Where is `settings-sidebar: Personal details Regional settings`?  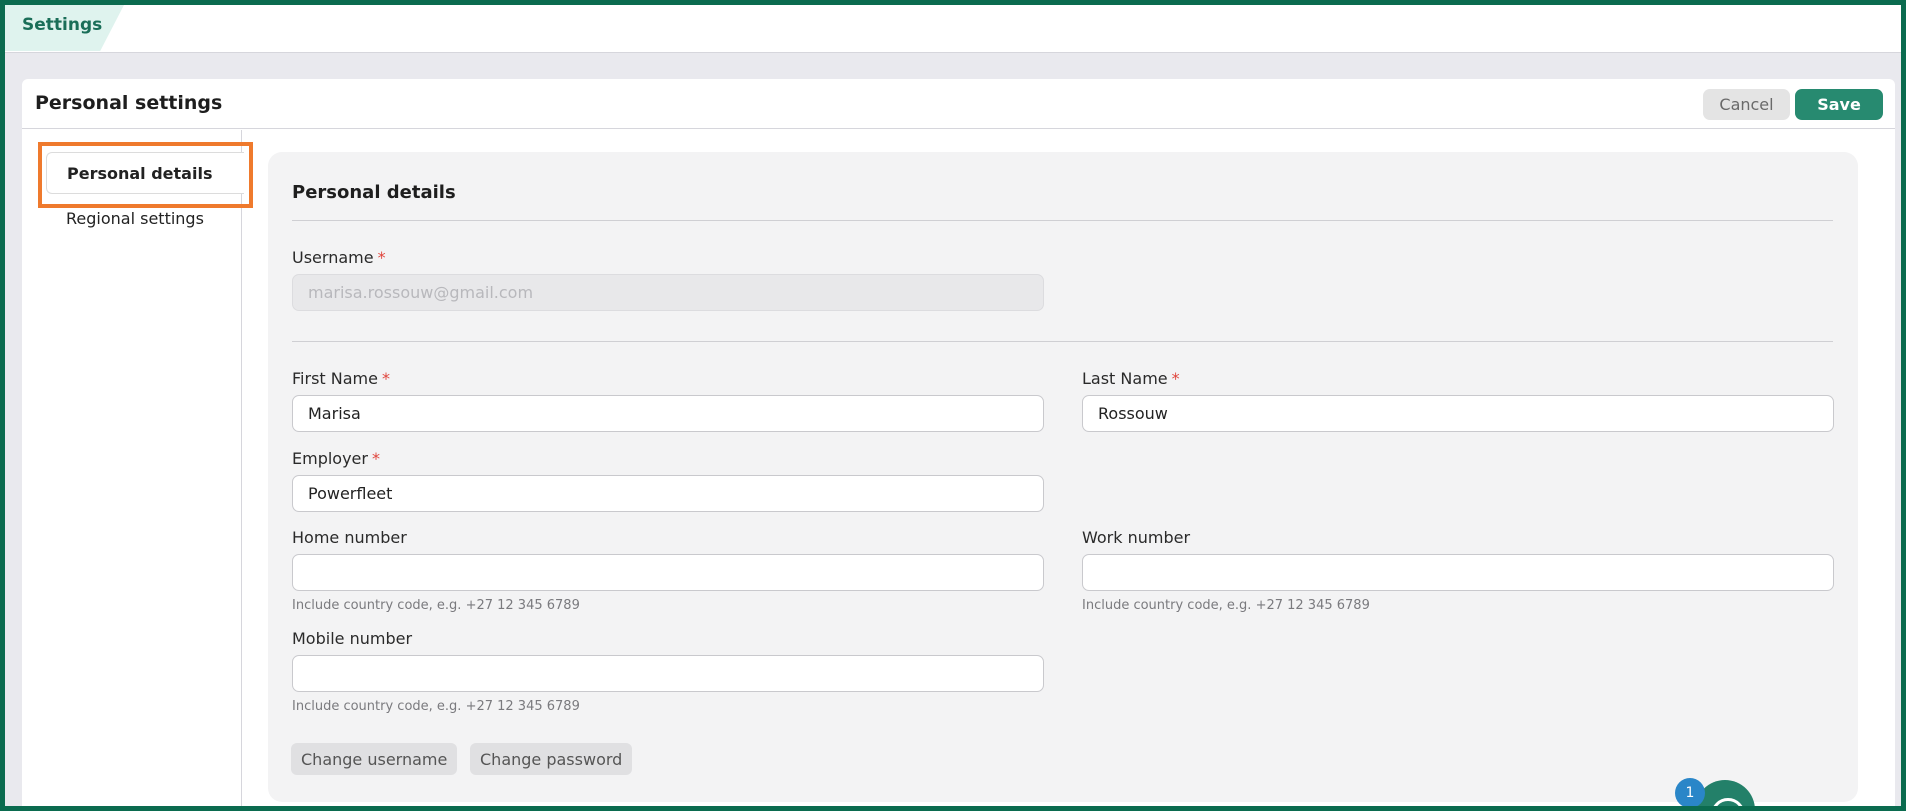
settings-sidebar: Personal details Regional settings is located at coordinates (133, 470).